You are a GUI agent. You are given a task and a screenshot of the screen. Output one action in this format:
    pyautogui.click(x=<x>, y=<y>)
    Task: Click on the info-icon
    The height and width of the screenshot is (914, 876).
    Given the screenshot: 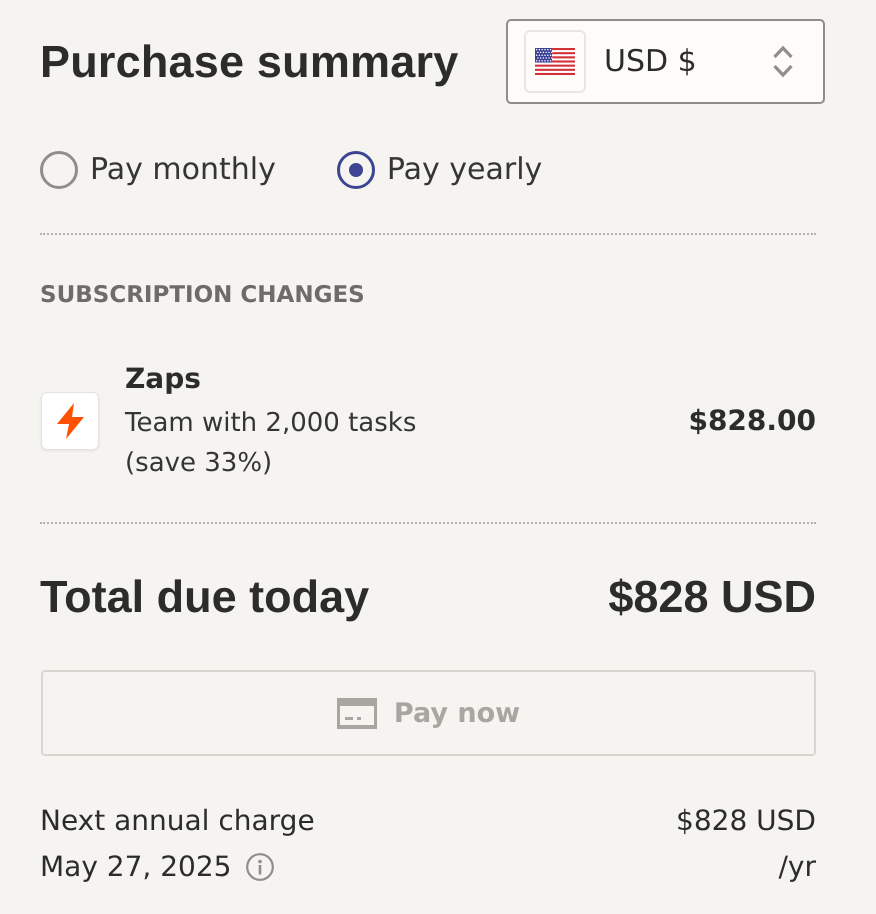 What is the action you would take?
    pyautogui.click(x=260, y=867)
    